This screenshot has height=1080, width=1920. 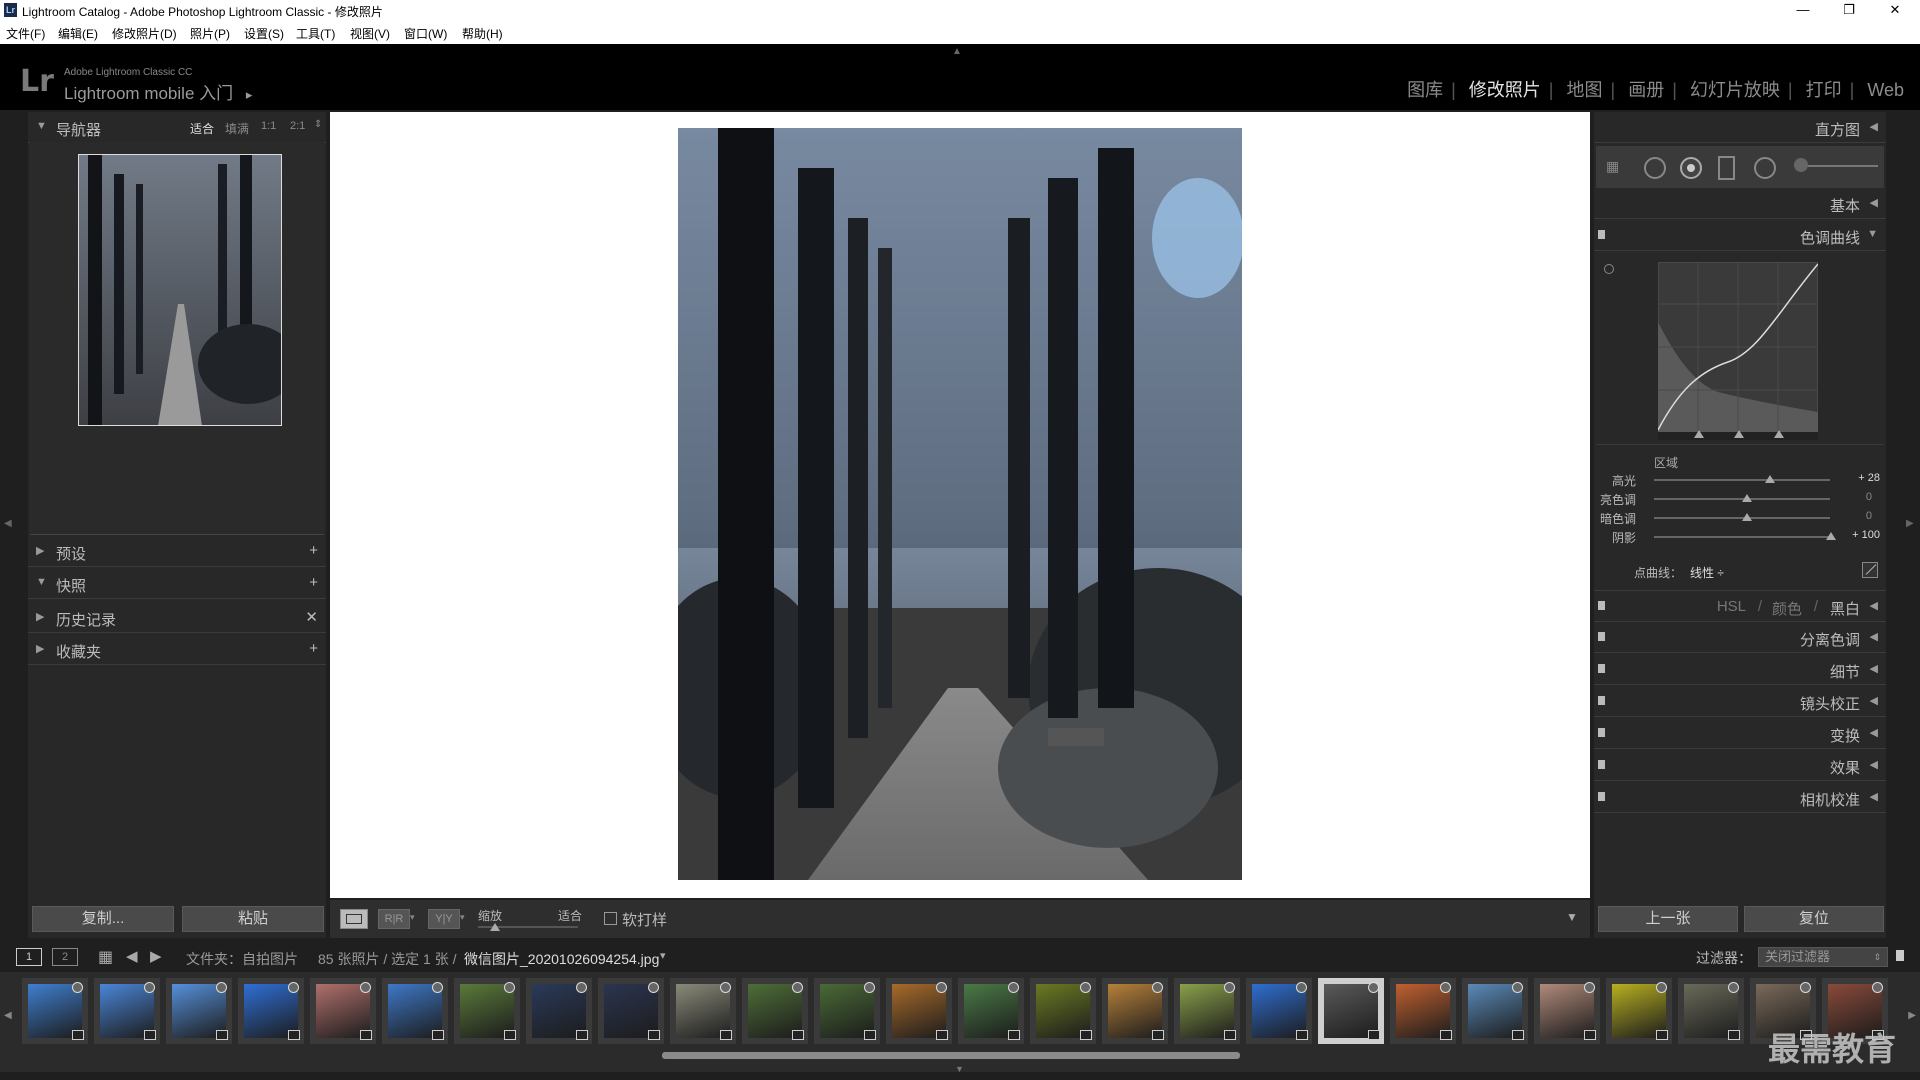 What do you see at coordinates (1740, 669) in the screenshot?
I see `detail-header: 细节 ◀` at bounding box center [1740, 669].